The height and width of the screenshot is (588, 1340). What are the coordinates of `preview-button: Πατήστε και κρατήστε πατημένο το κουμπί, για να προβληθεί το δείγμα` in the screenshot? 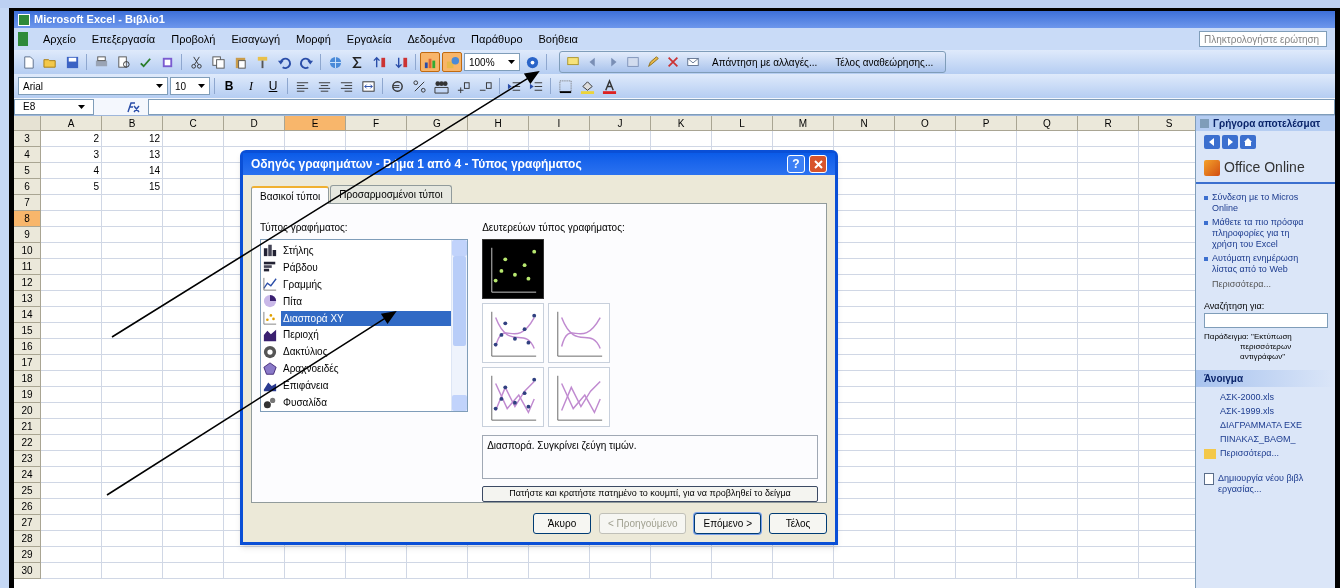 It's located at (650, 494).